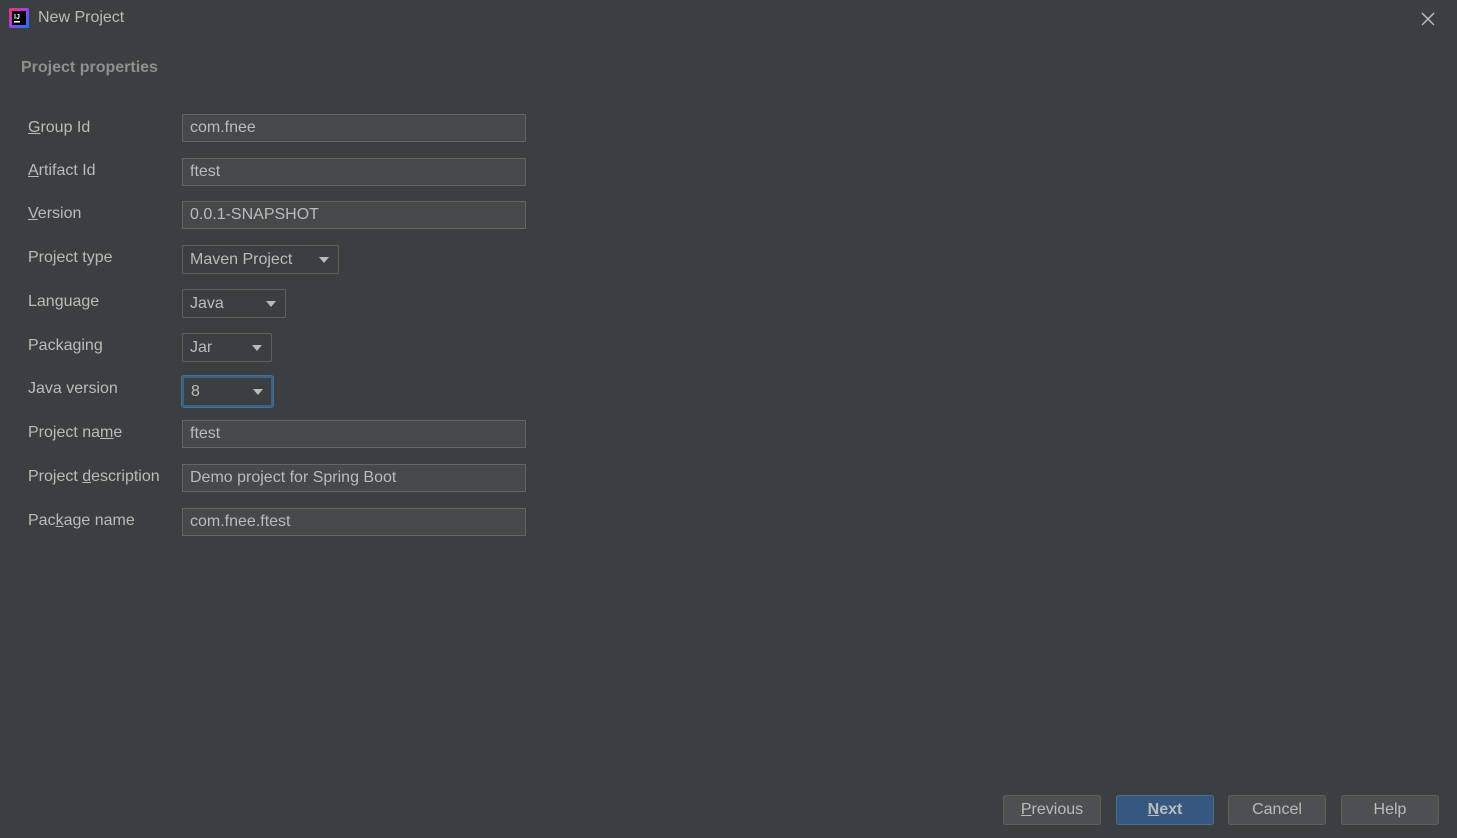  I want to click on artifact-id-label: Artifact Id, so click(62, 171).